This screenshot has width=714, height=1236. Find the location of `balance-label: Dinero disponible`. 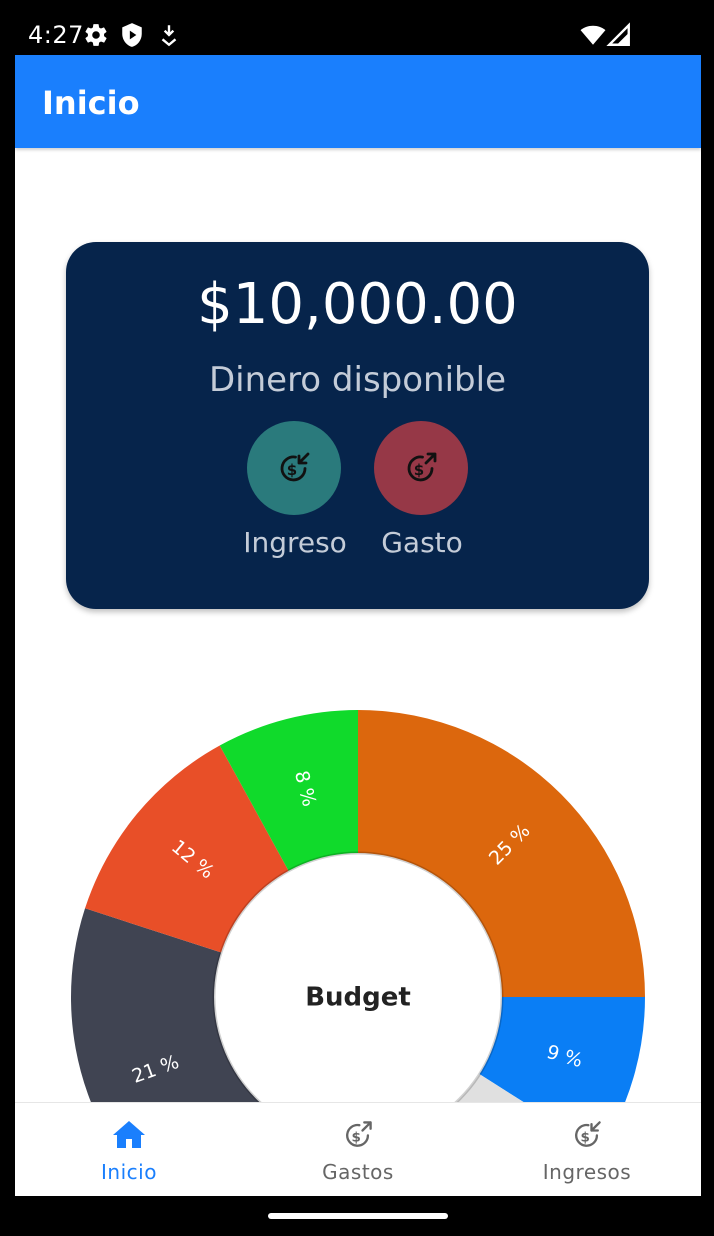

balance-label: Dinero disponible is located at coordinates (357, 380).